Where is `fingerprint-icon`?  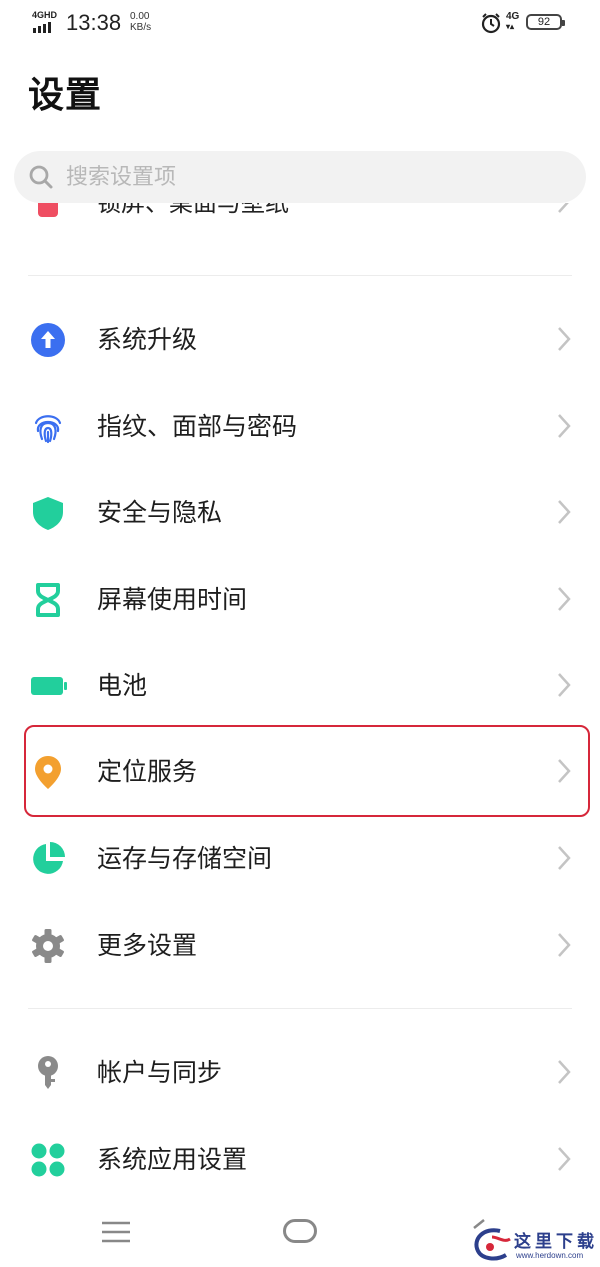
fingerprint-icon is located at coordinates (48, 429).